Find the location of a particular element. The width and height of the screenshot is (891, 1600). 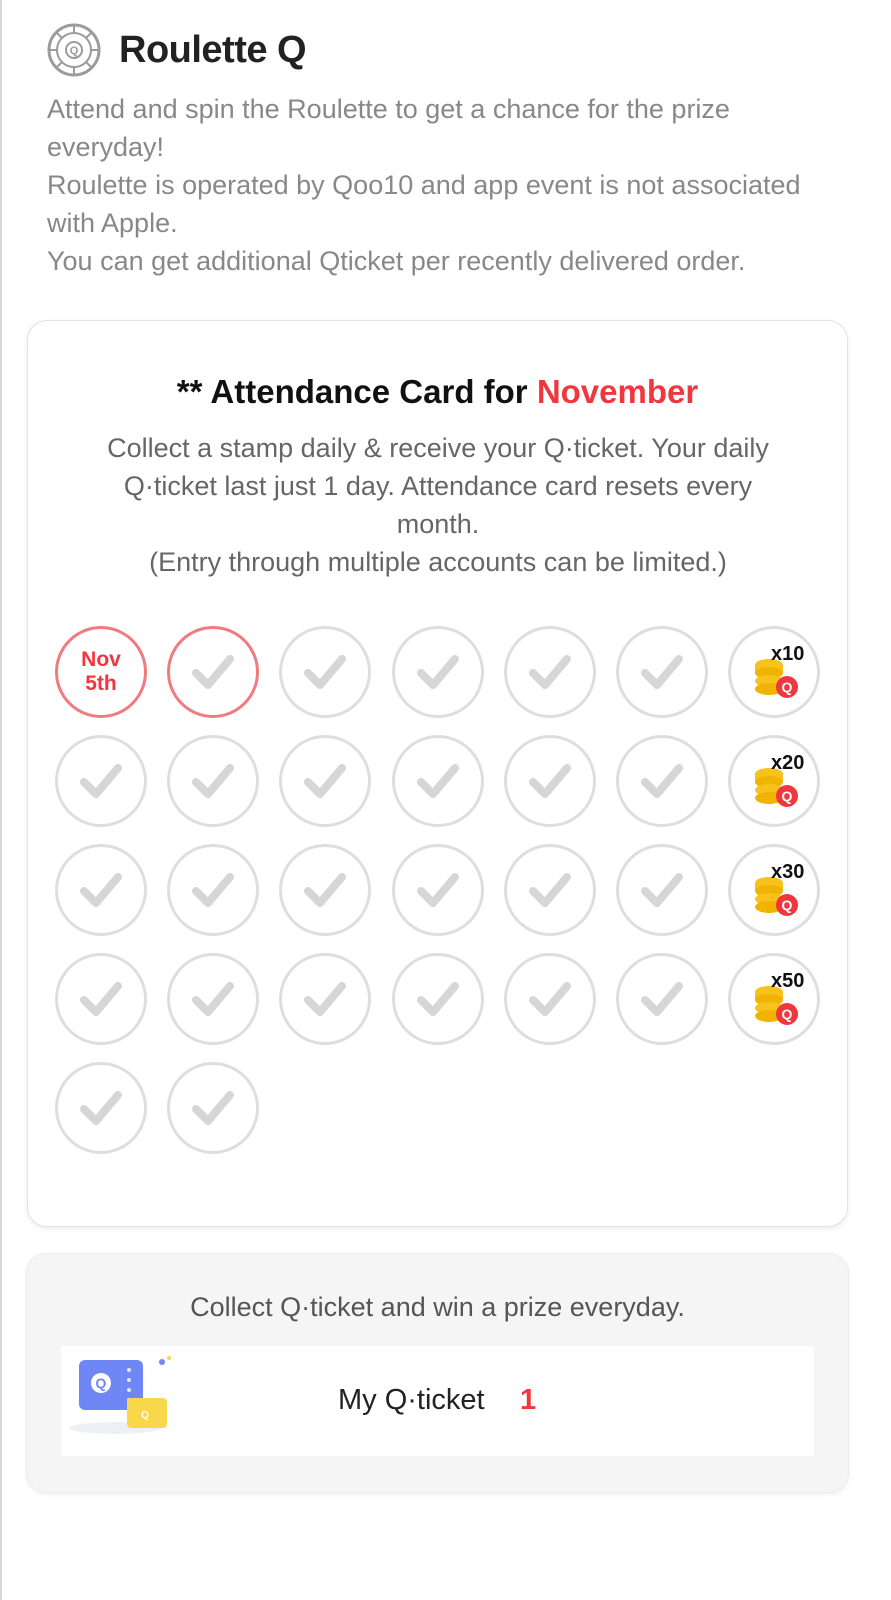

card-title-month: November is located at coordinates (617, 391).